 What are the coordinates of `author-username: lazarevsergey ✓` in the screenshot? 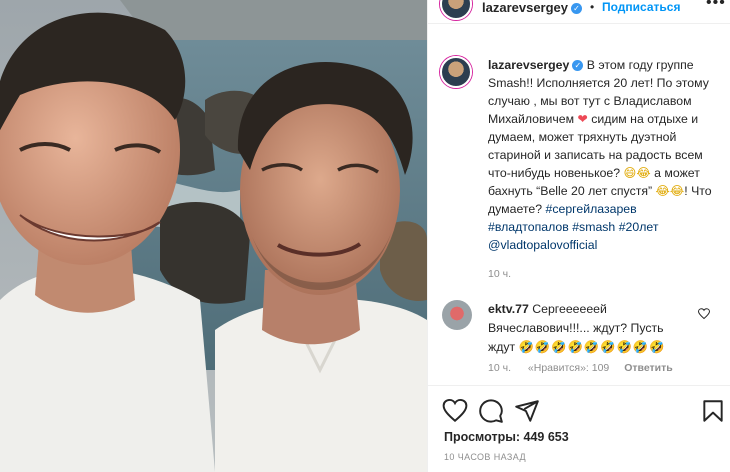 It's located at (532, 7).